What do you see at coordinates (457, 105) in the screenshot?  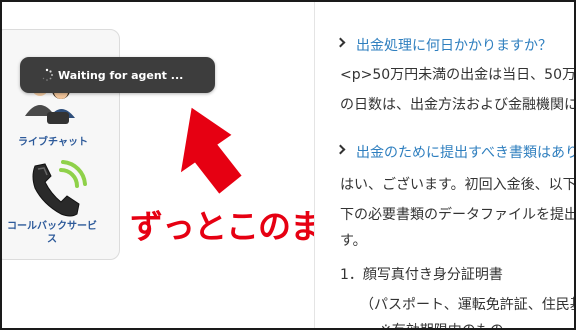 I see `faq-answer-line: の日数は、出金方法および金融機関によ` at bounding box center [457, 105].